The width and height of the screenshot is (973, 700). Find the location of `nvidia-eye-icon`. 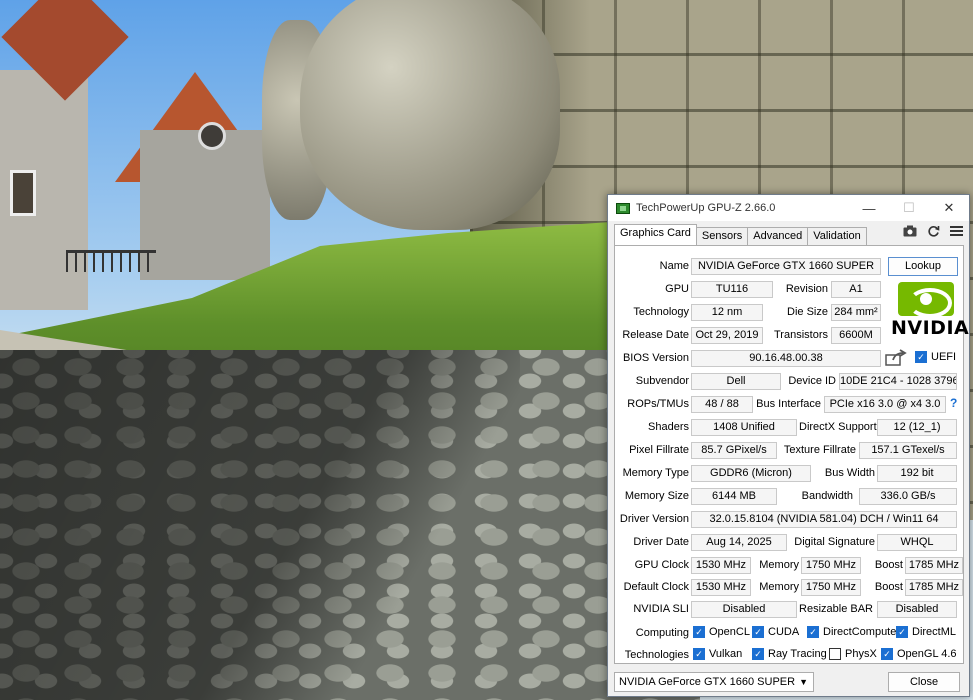

nvidia-eye-icon is located at coordinates (926, 300).